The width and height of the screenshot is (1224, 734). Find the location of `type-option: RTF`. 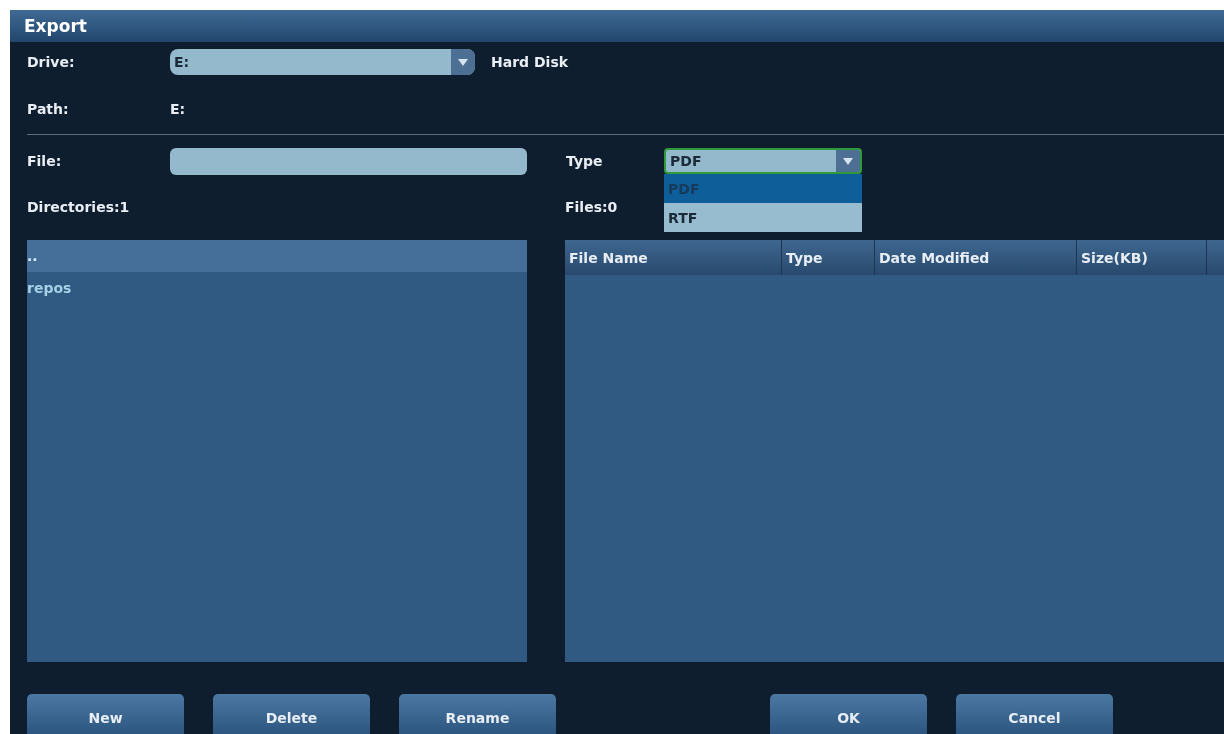

type-option: RTF is located at coordinates (763, 217).